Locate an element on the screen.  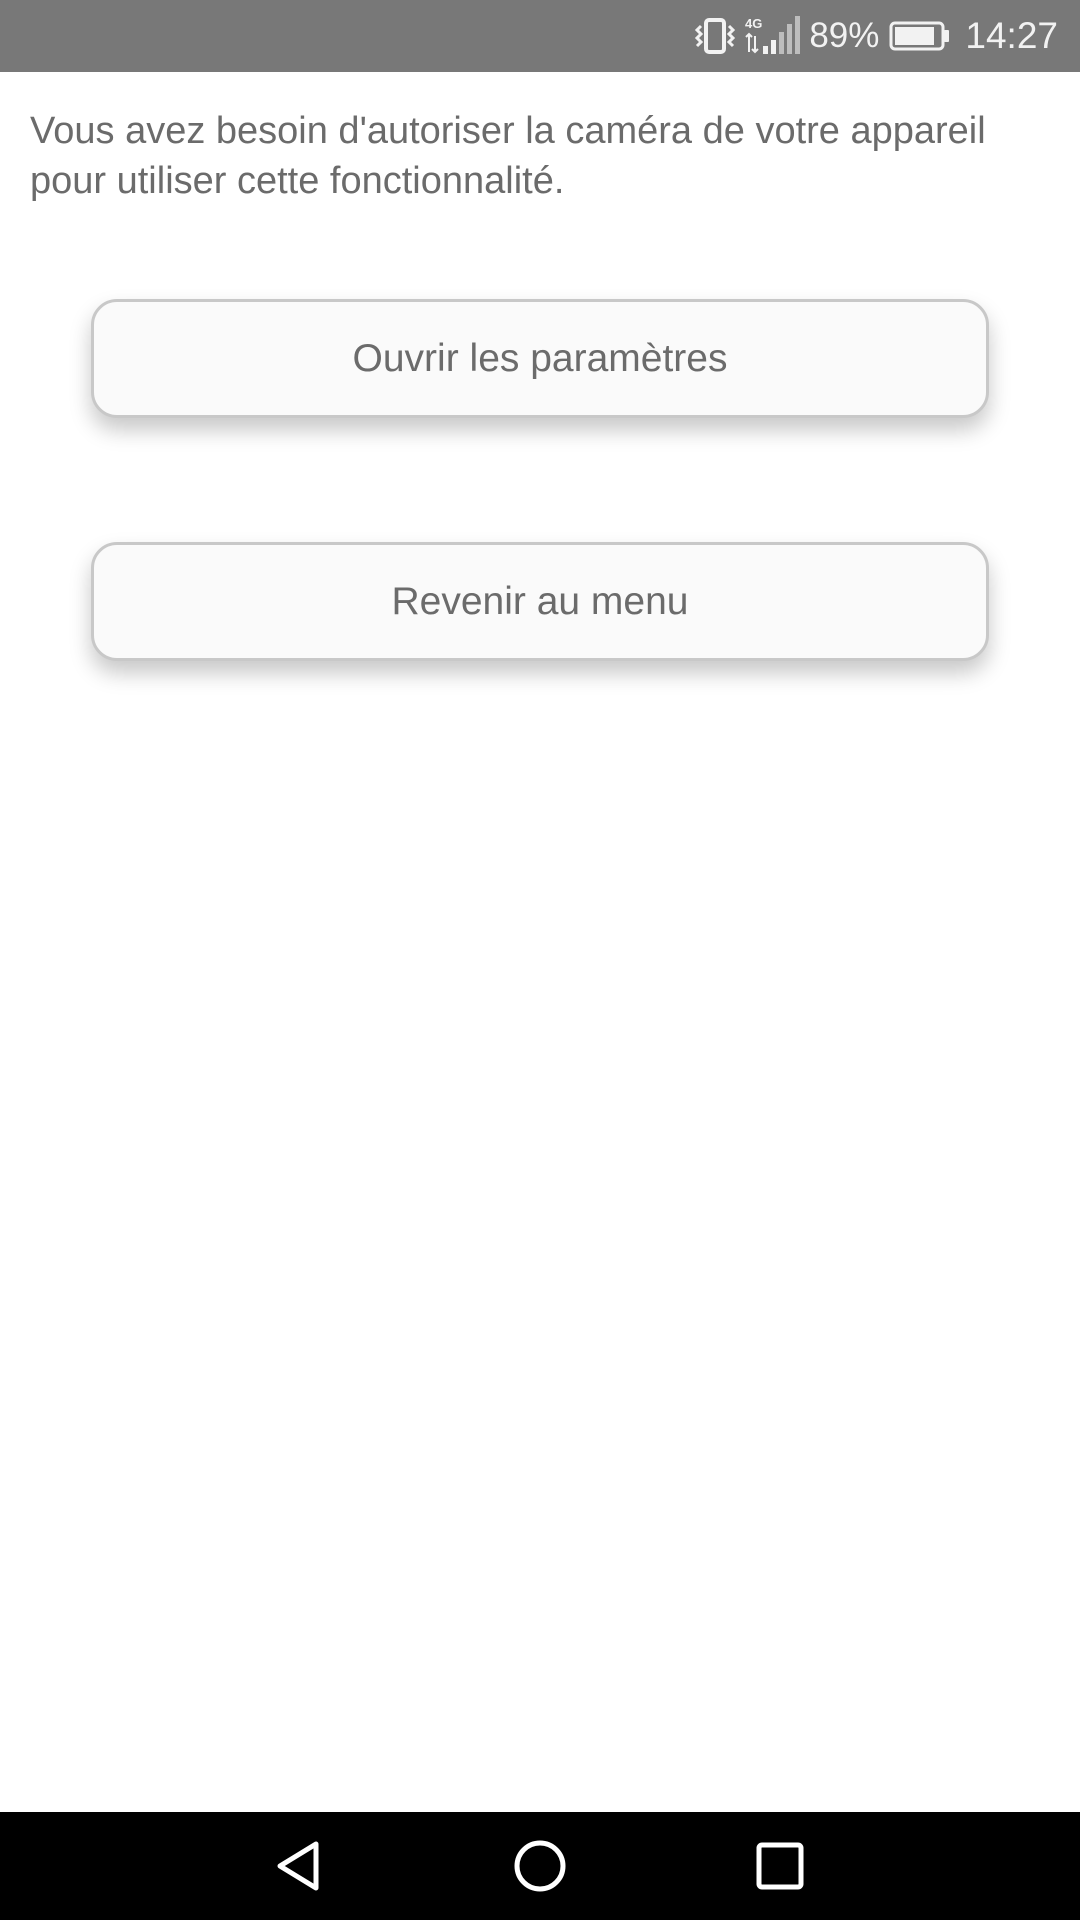
recent-apps-button is located at coordinates (780, 1866).